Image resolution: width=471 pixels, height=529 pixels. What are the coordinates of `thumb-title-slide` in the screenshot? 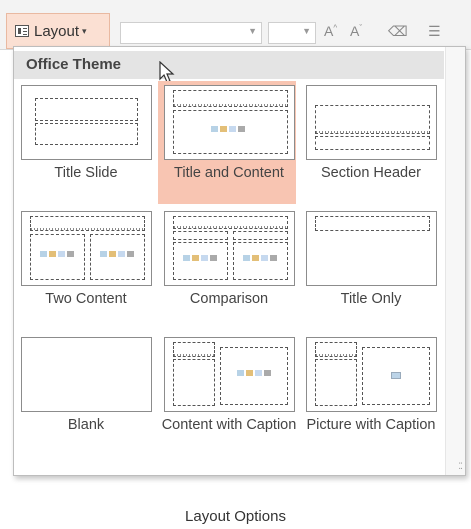 It's located at (86, 122).